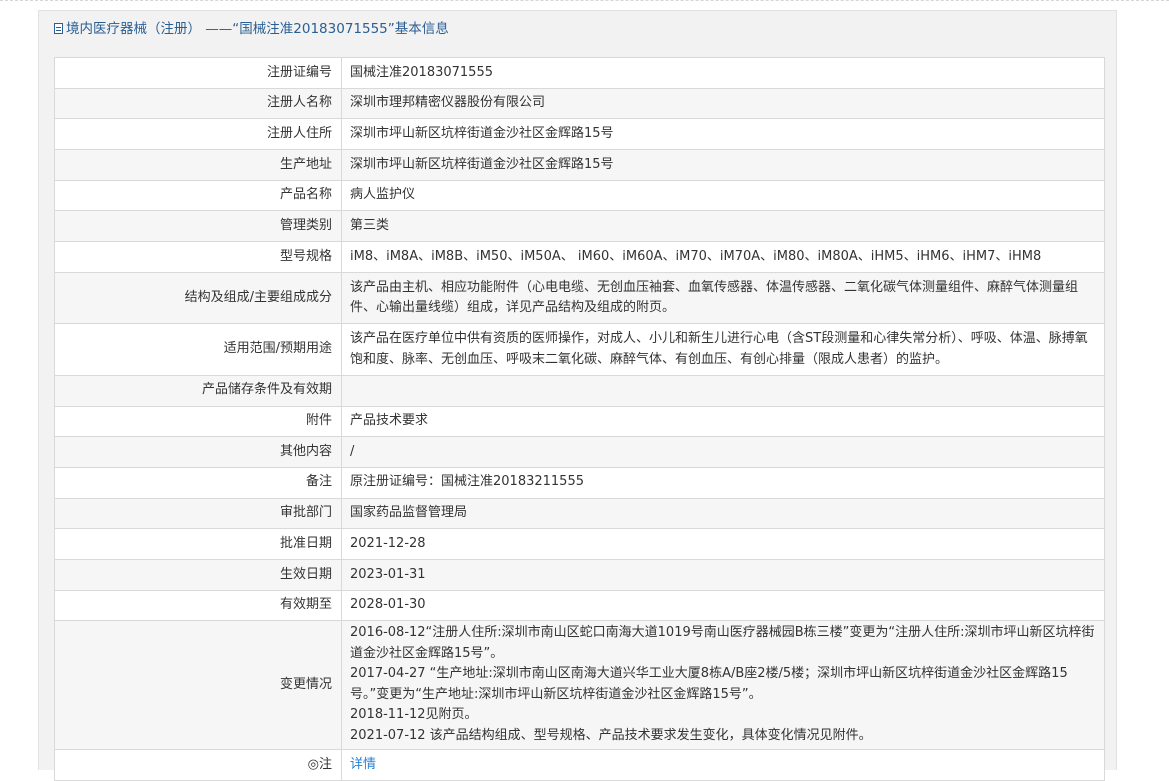 This screenshot has width=1169, height=781. Describe the element at coordinates (723, 390) in the screenshot. I see `row-value` at that location.